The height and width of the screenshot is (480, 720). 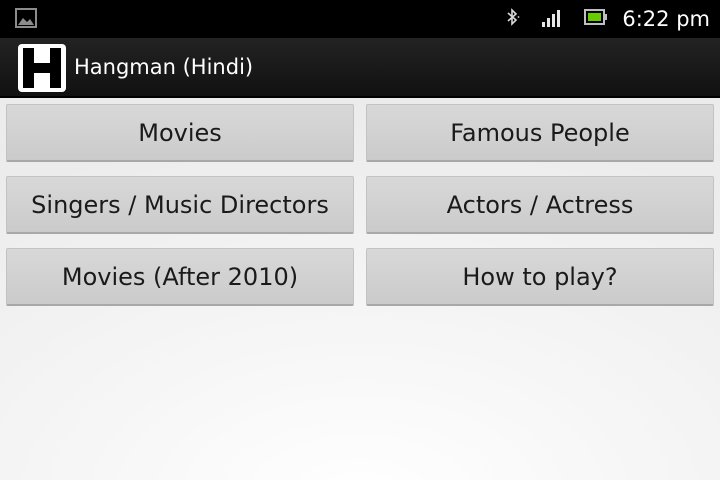 I want to click on action-bar: Hangman (Hindi), so click(x=360, y=68).